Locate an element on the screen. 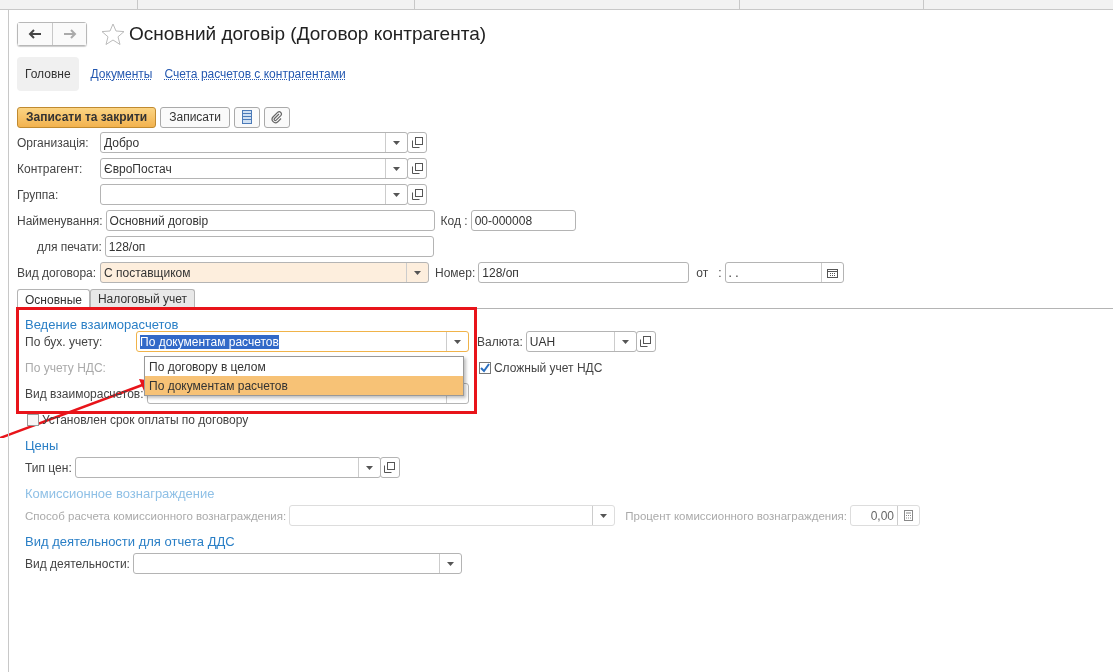 The width and height of the screenshot is (1113, 672). dropdown-item: По документам расчетов is located at coordinates (304, 385).